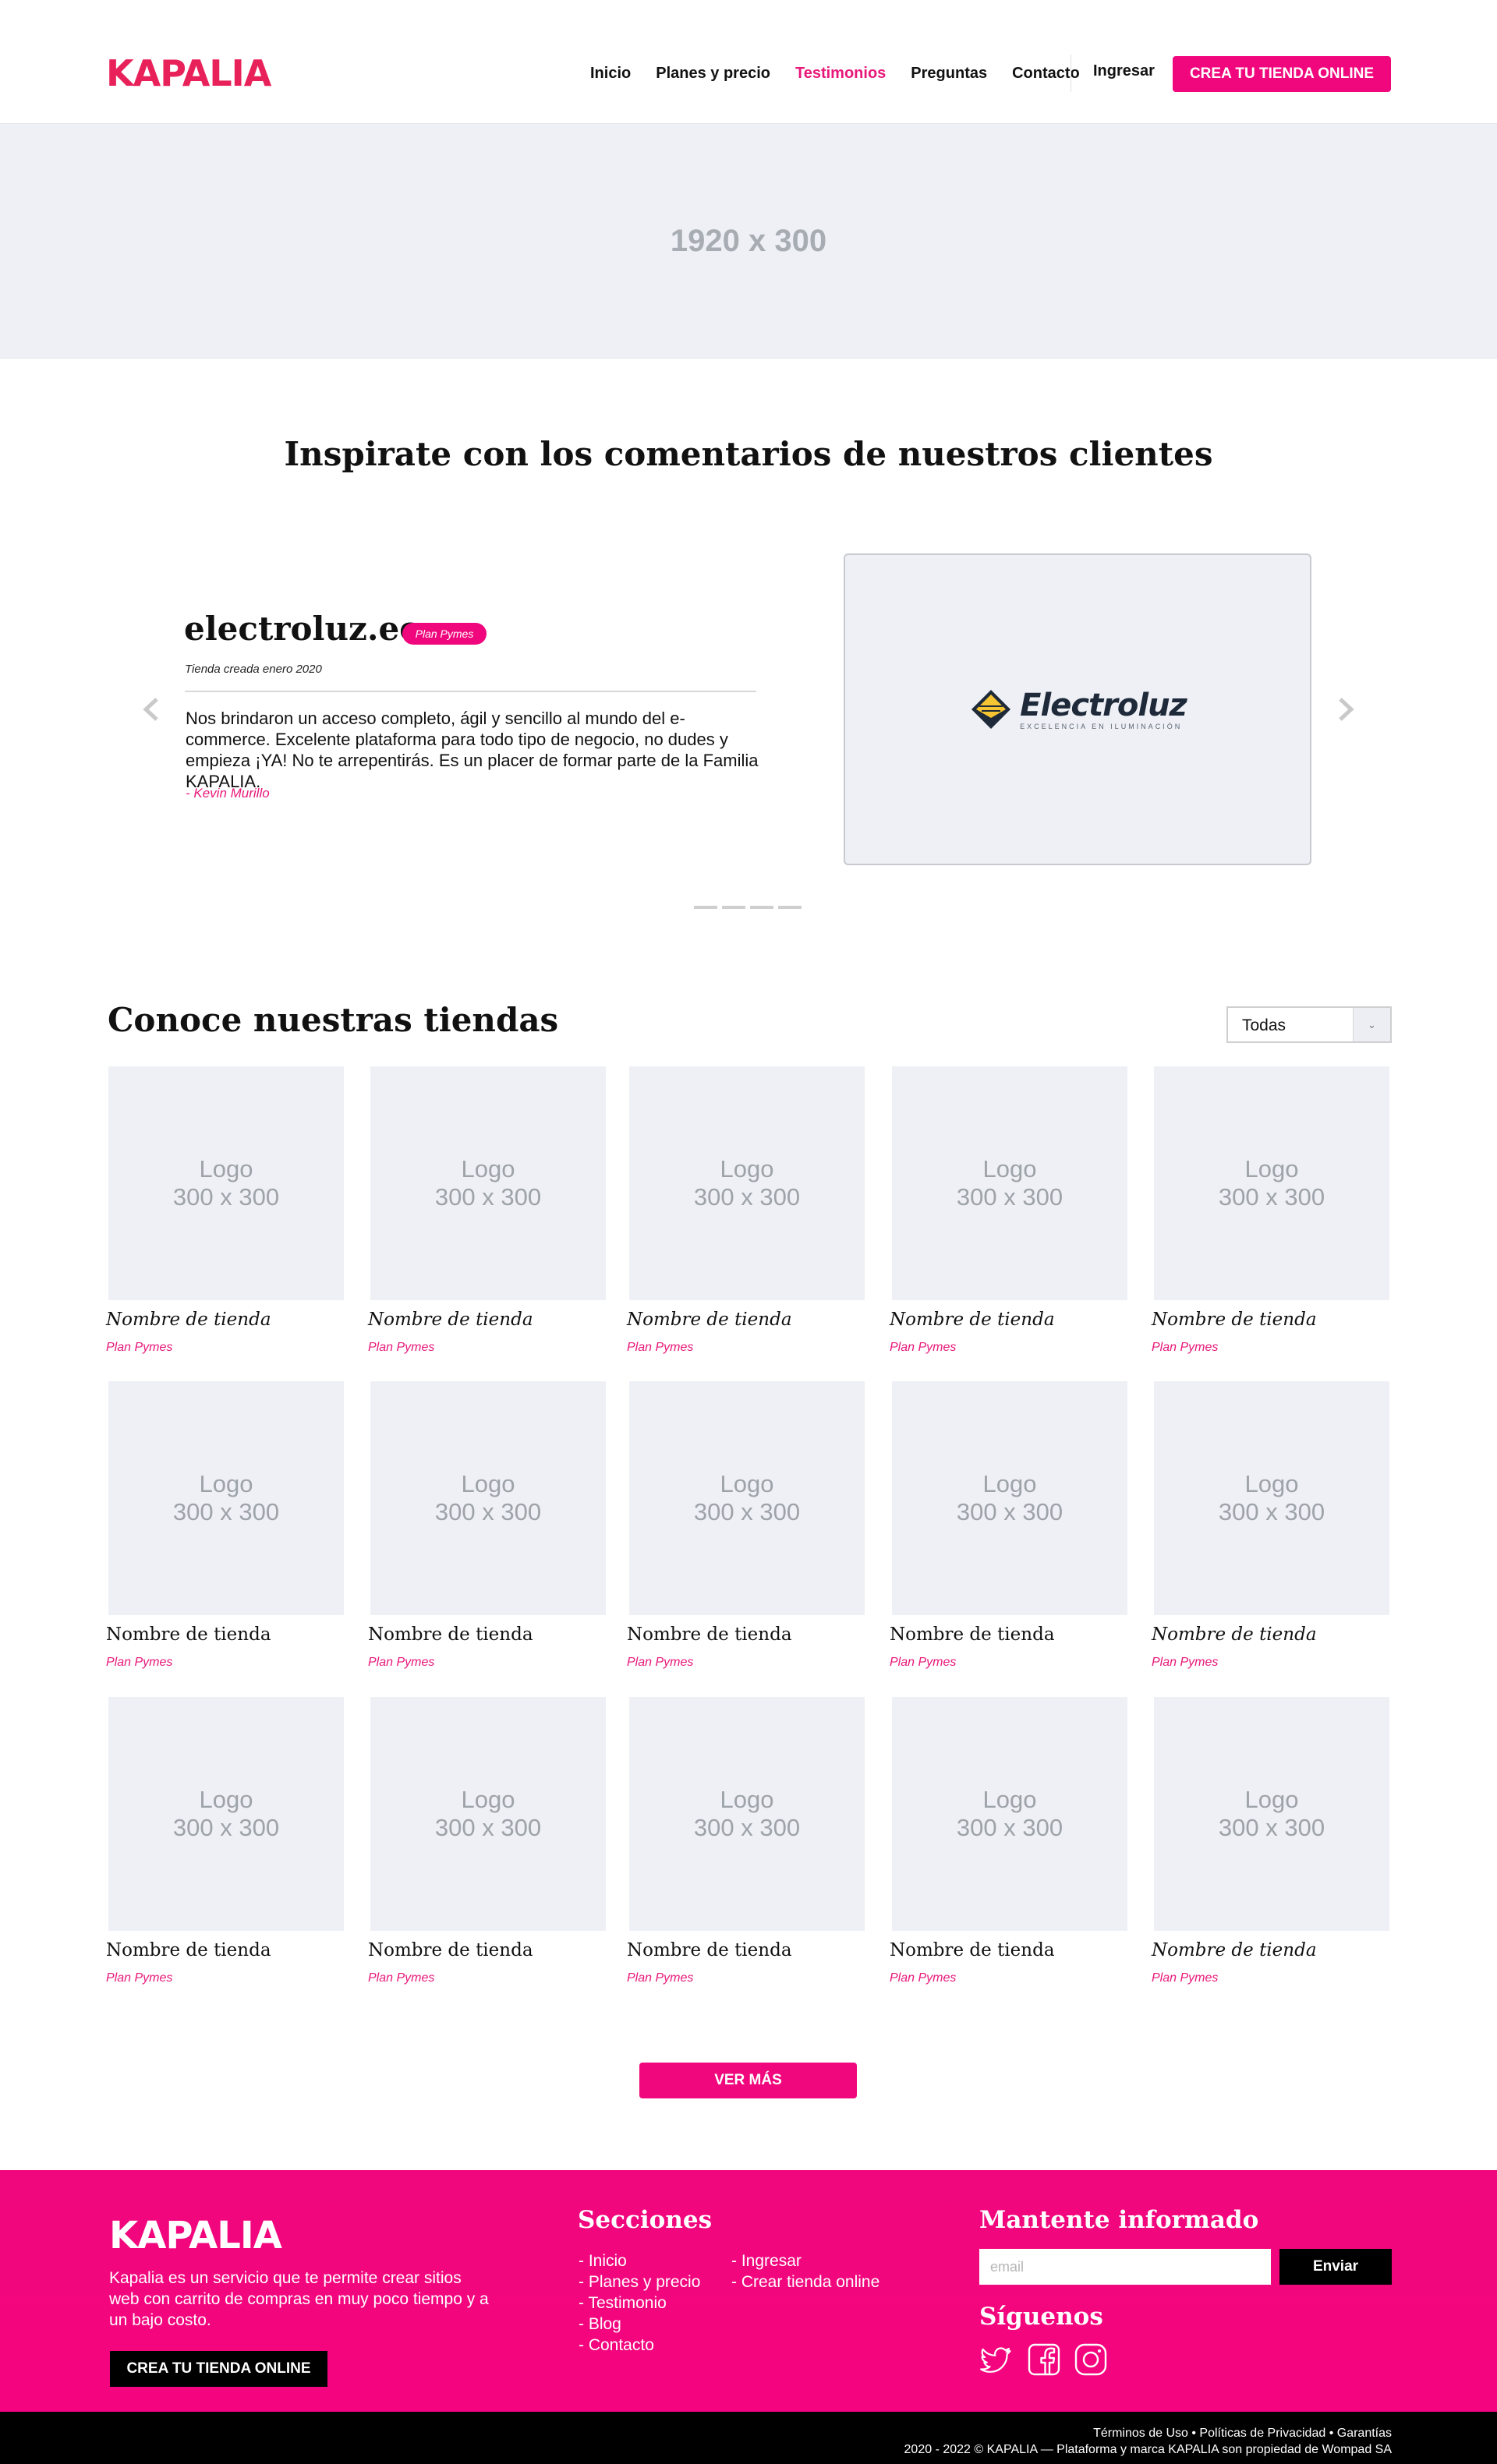 The width and height of the screenshot is (1497, 2464). What do you see at coordinates (840, 74) in the screenshot?
I see `nav-testimonios: Testimonios` at bounding box center [840, 74].